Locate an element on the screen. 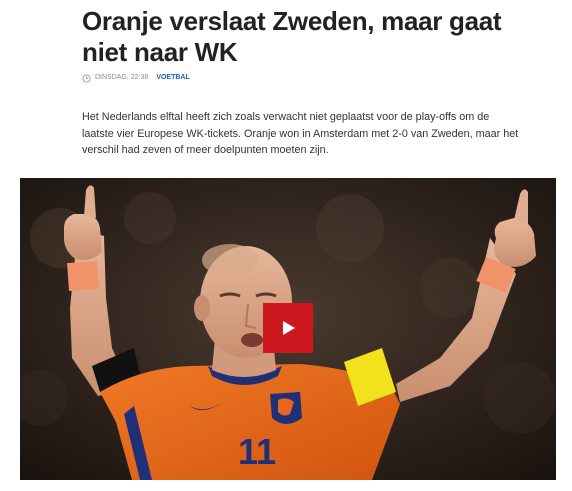  publish-date: DINSDAG, 22:38 is located at coordinates (122, 77).